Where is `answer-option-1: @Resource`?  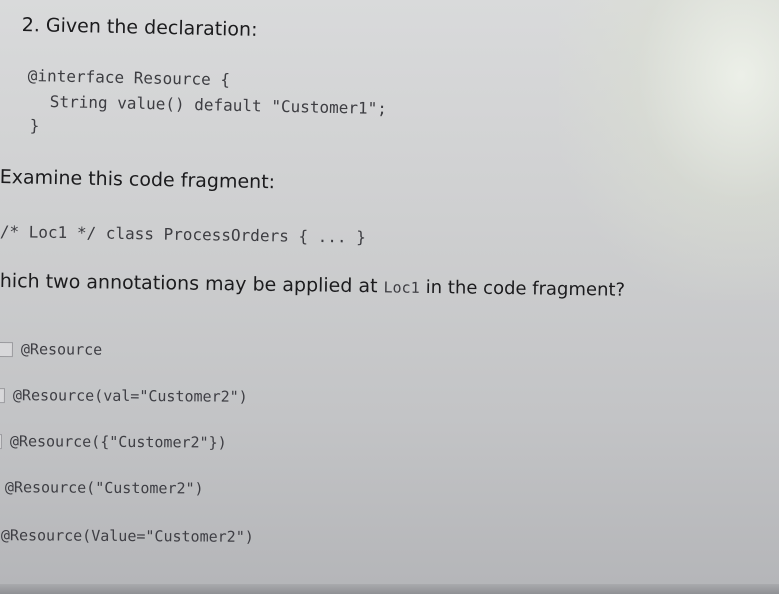
answer-option-1: @Resource is located at coordinates (51, 349).